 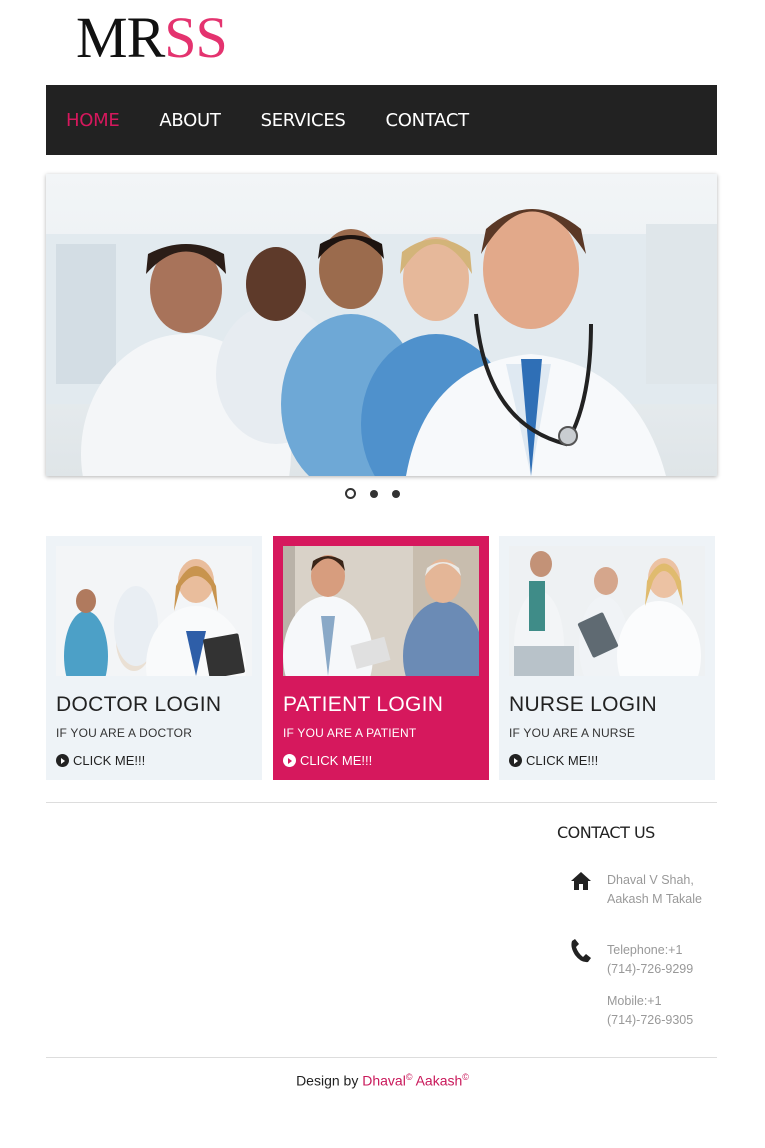 I want to click on contact-us-heading: CONTACT US, so click(x=606, y=832).